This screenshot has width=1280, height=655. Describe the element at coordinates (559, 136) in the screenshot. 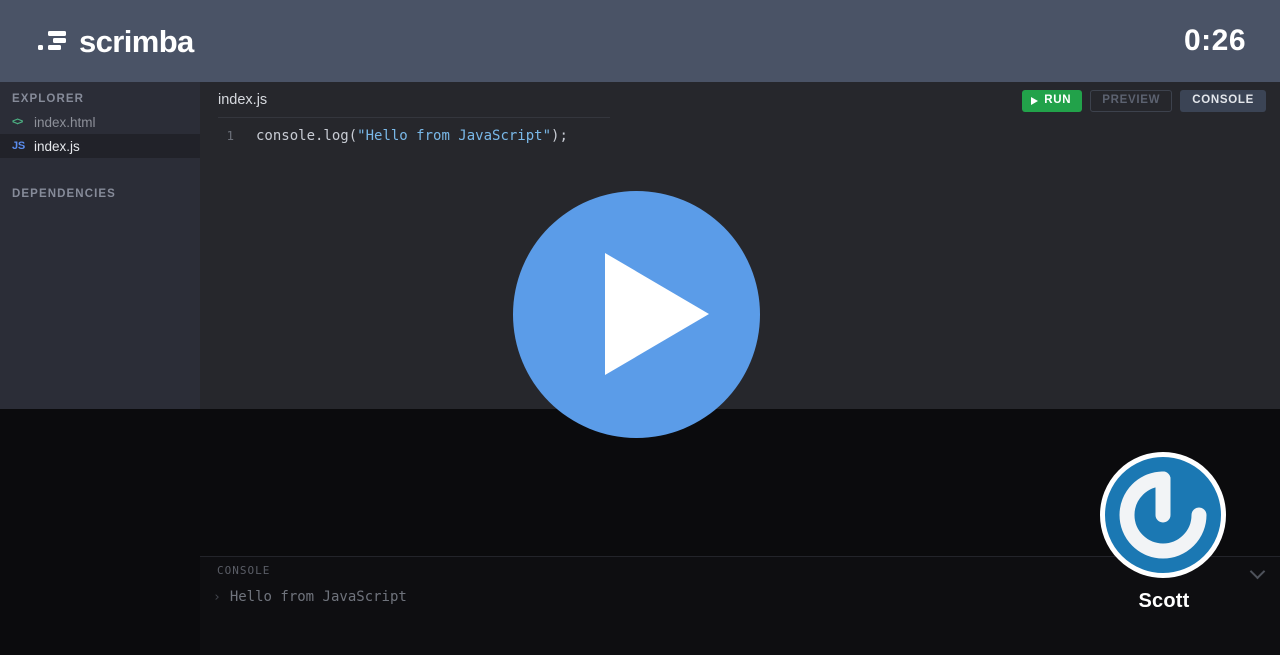

I see `code-token-suffix: );` at that location.